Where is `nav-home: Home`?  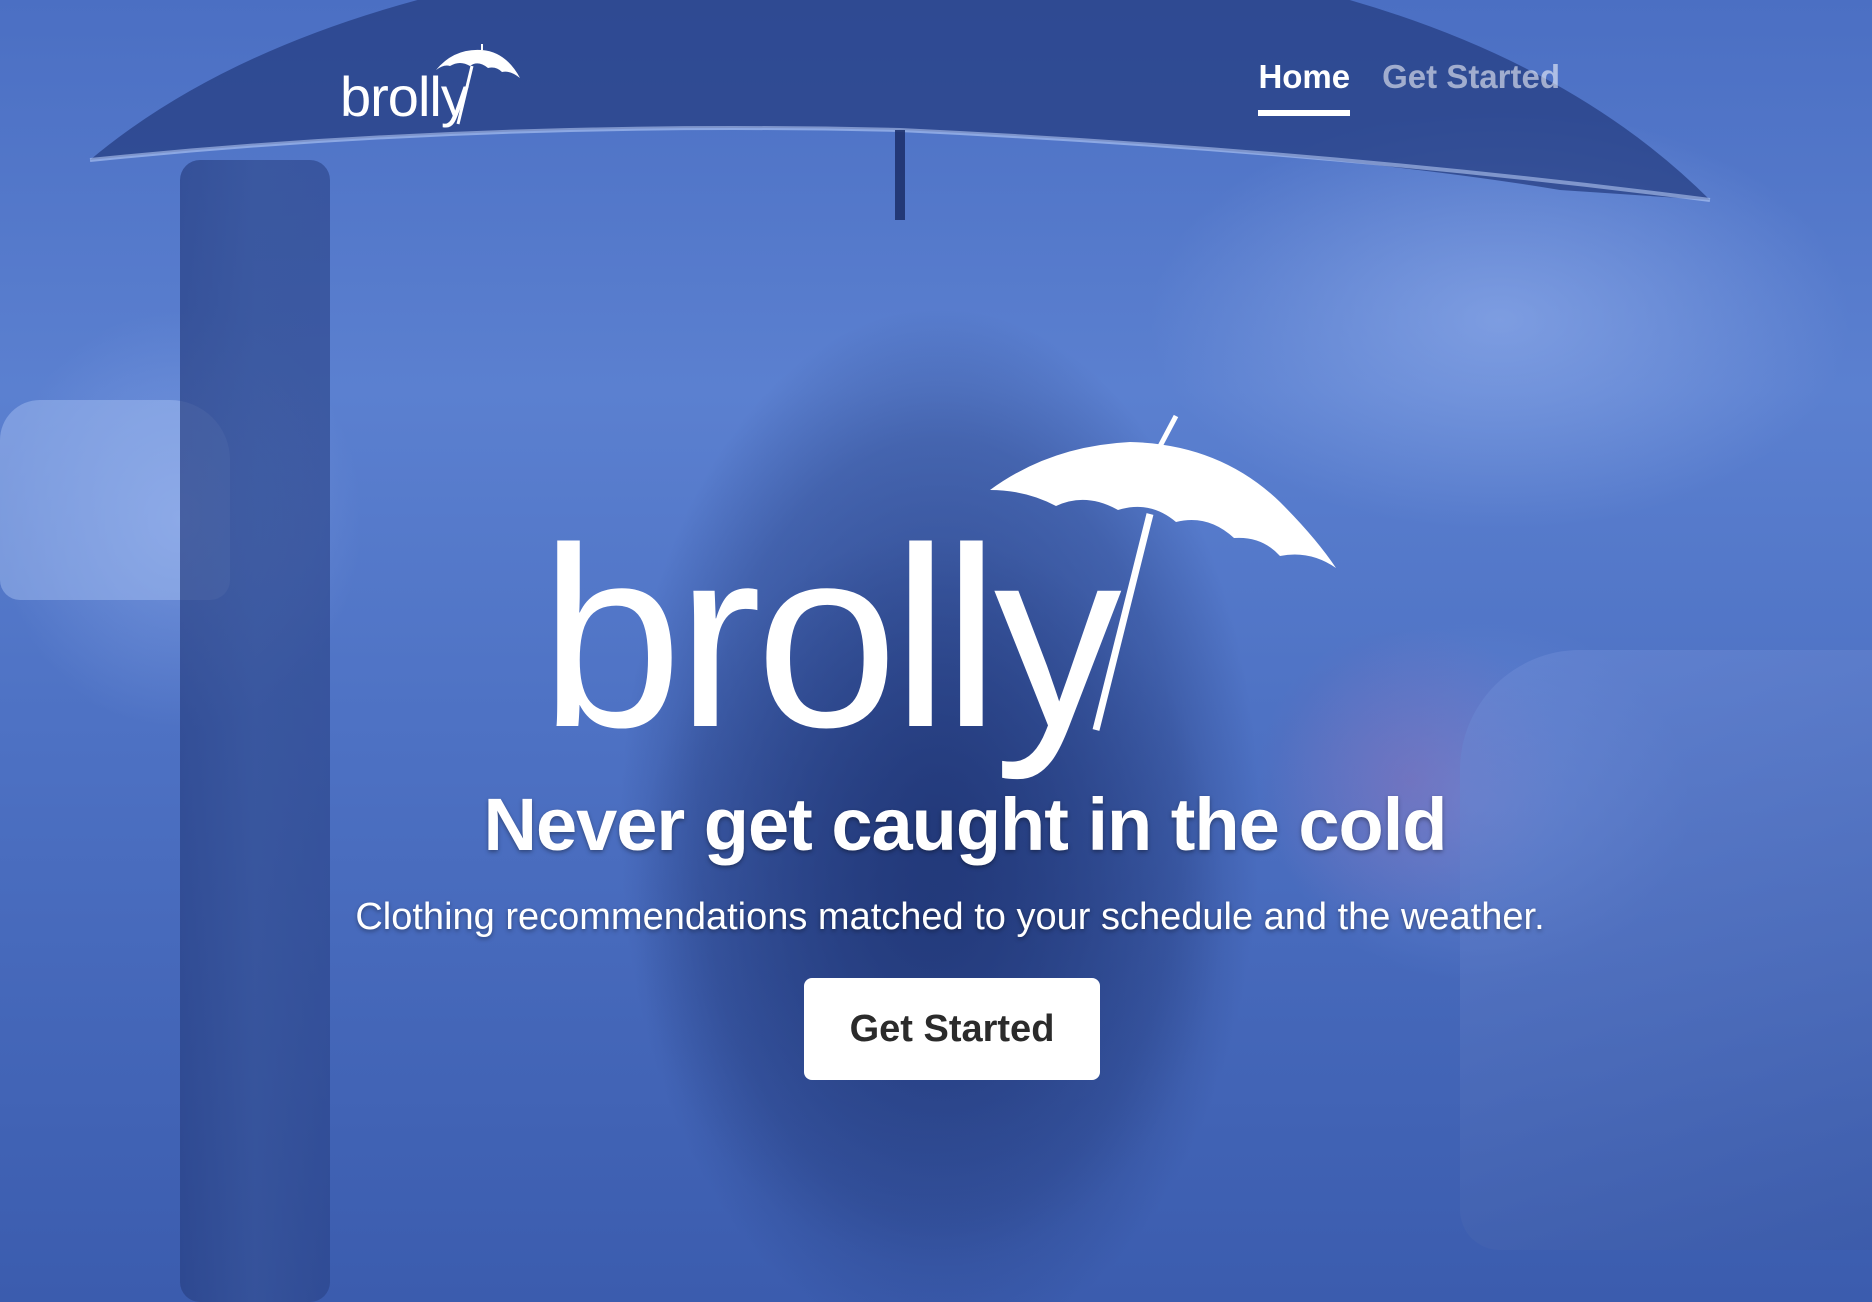 nav-home: Home is located at coordinates (1304, 87).